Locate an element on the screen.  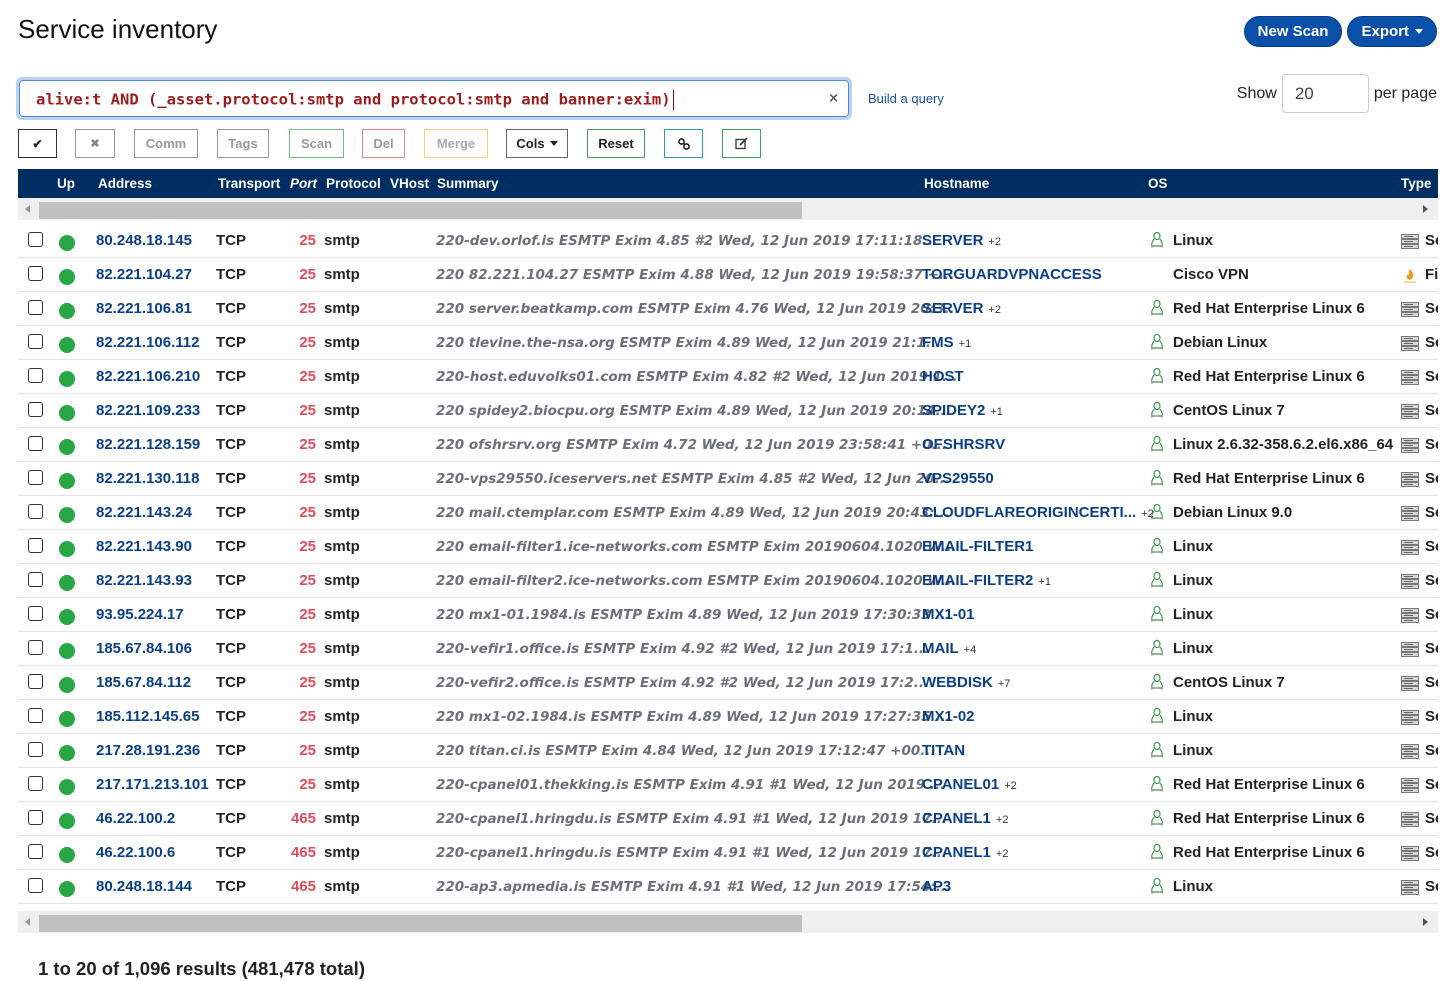
hostname-link: FMS +1 is located at coordinates (946, 342).